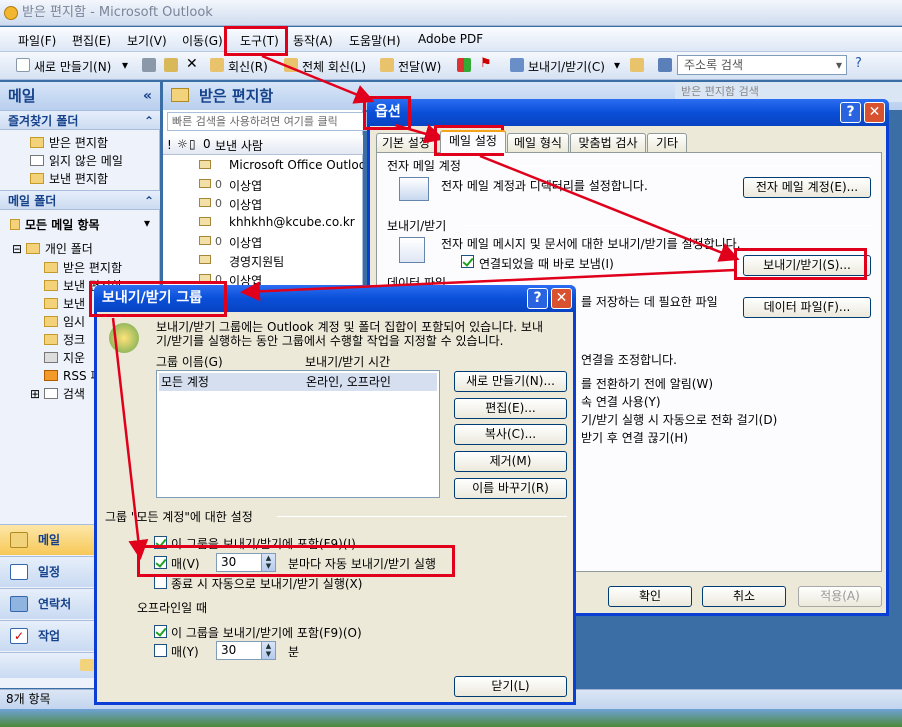  I want to click on address-search-dropdown-icon: ▾, so click(839, 65).